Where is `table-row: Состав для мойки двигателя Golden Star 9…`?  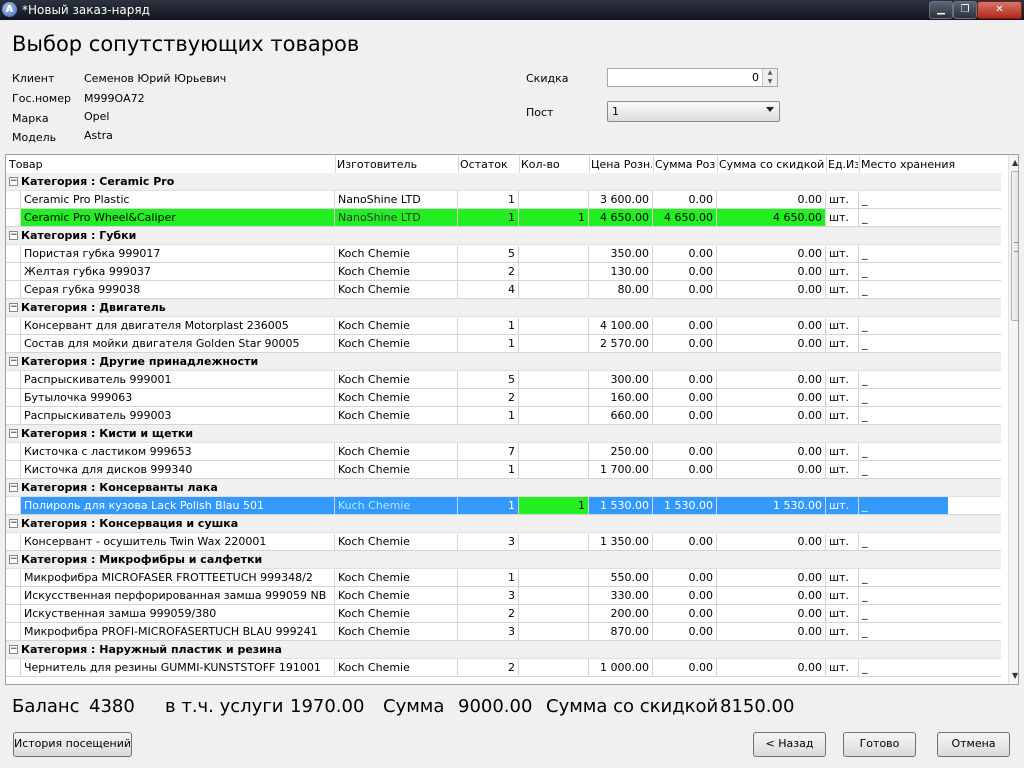
table-row: Состав для мойки двигателя Golden Star 9… is located at coordinates (503, 344).